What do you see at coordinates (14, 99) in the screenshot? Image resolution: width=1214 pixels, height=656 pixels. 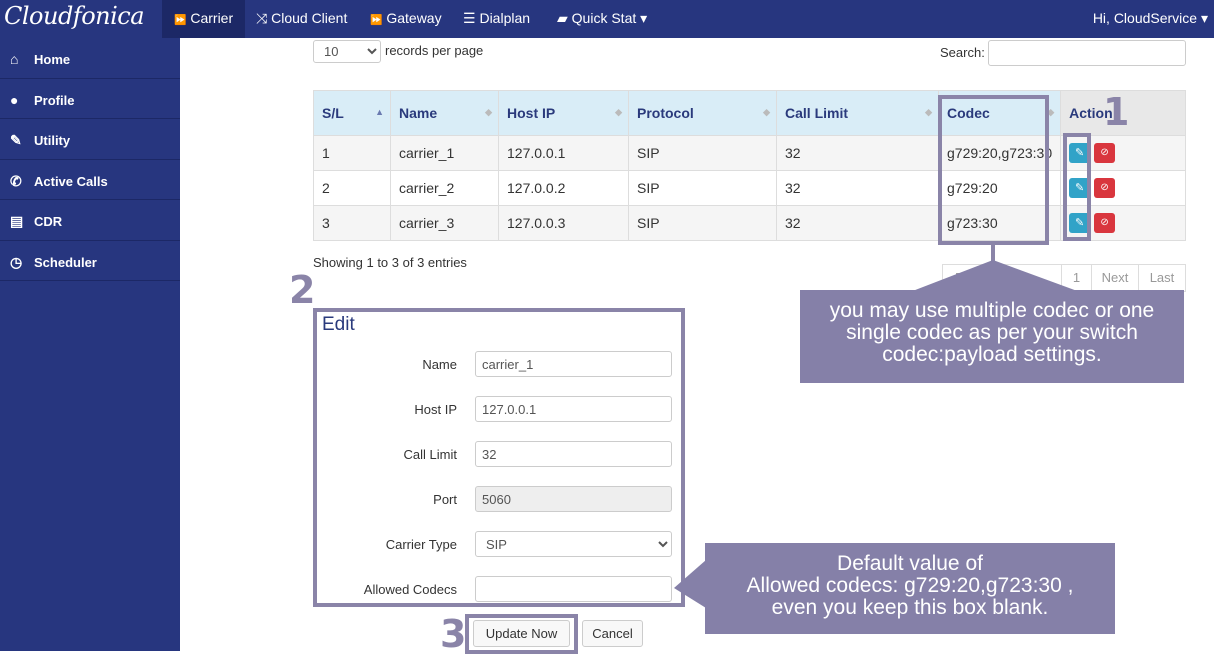 I see `user-icon: ●` at bounding box center [14, 99].